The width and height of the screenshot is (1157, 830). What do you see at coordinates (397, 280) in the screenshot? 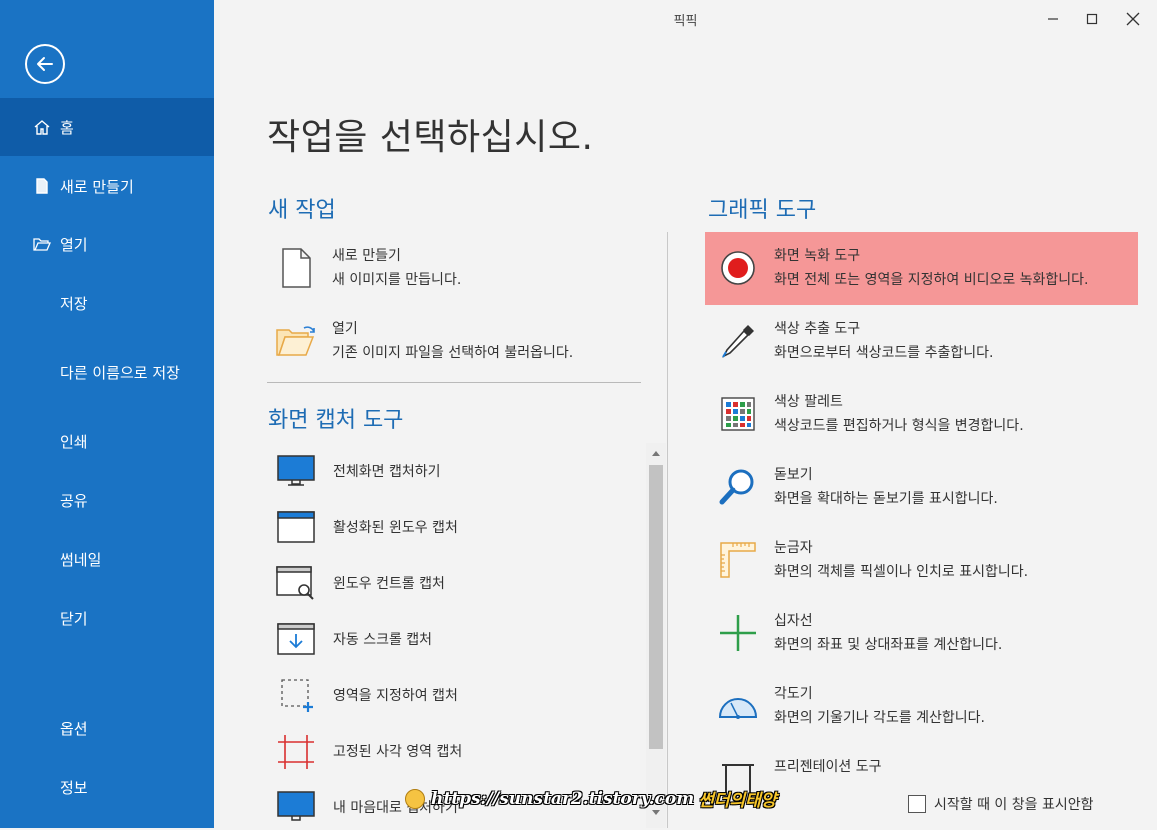
I see `item-desc: 새 이미지를 만듭니다.` at bounding box center [397, 280].